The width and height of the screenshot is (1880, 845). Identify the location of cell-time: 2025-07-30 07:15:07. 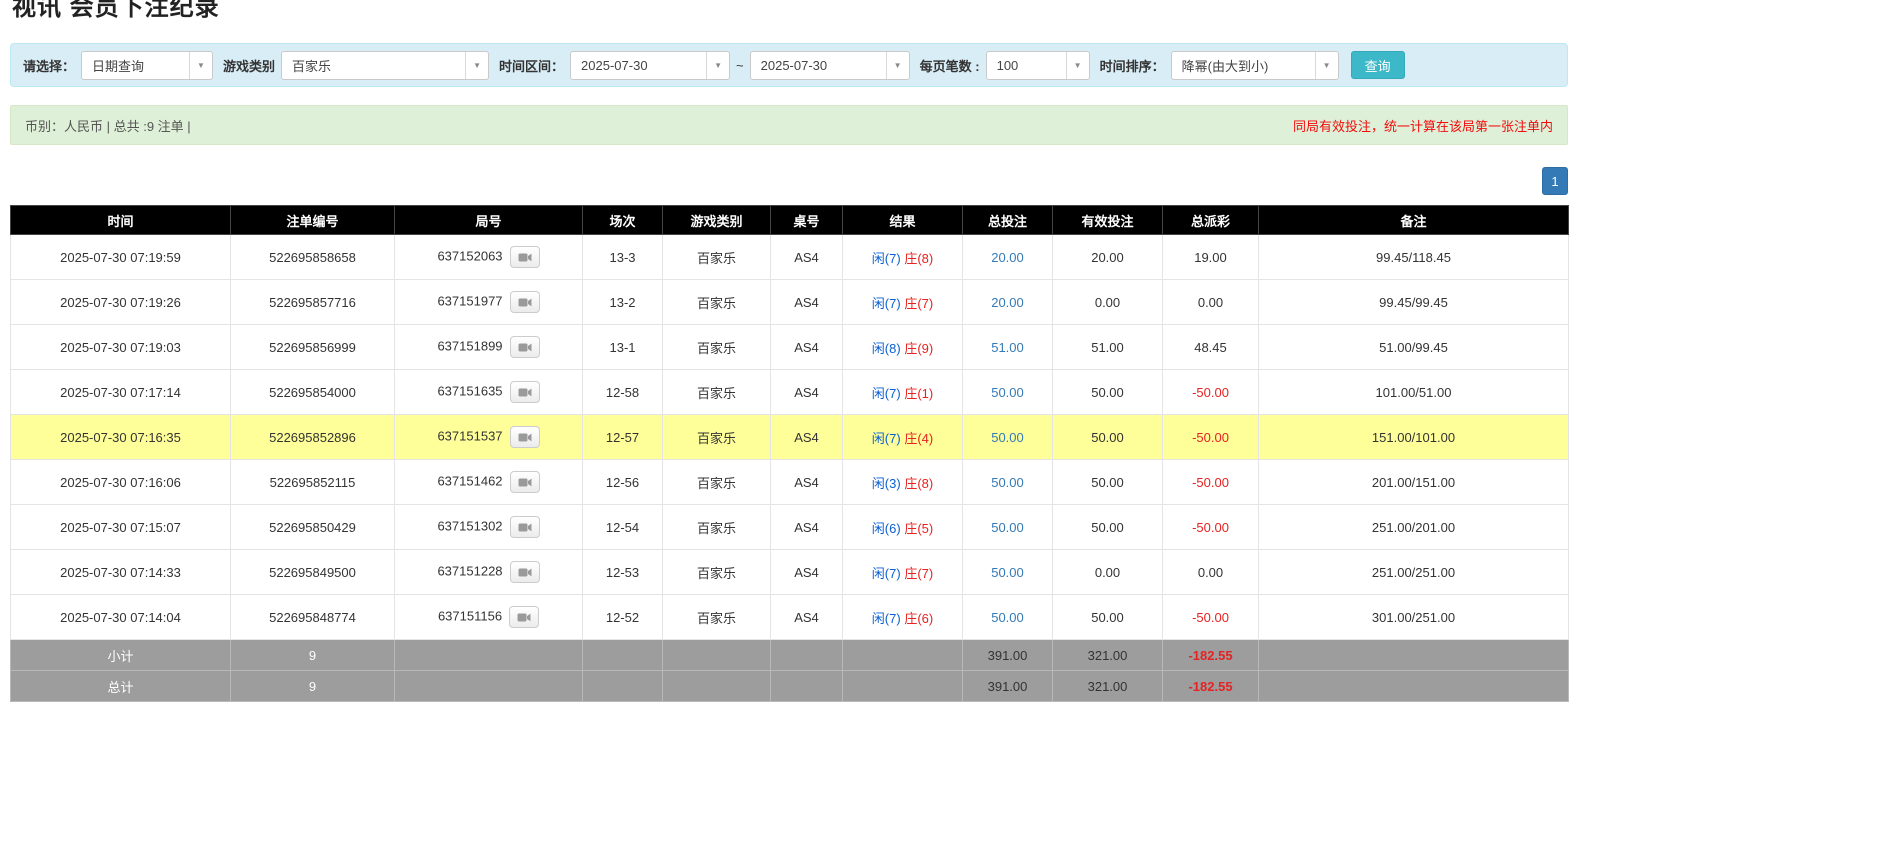
(120, 527).